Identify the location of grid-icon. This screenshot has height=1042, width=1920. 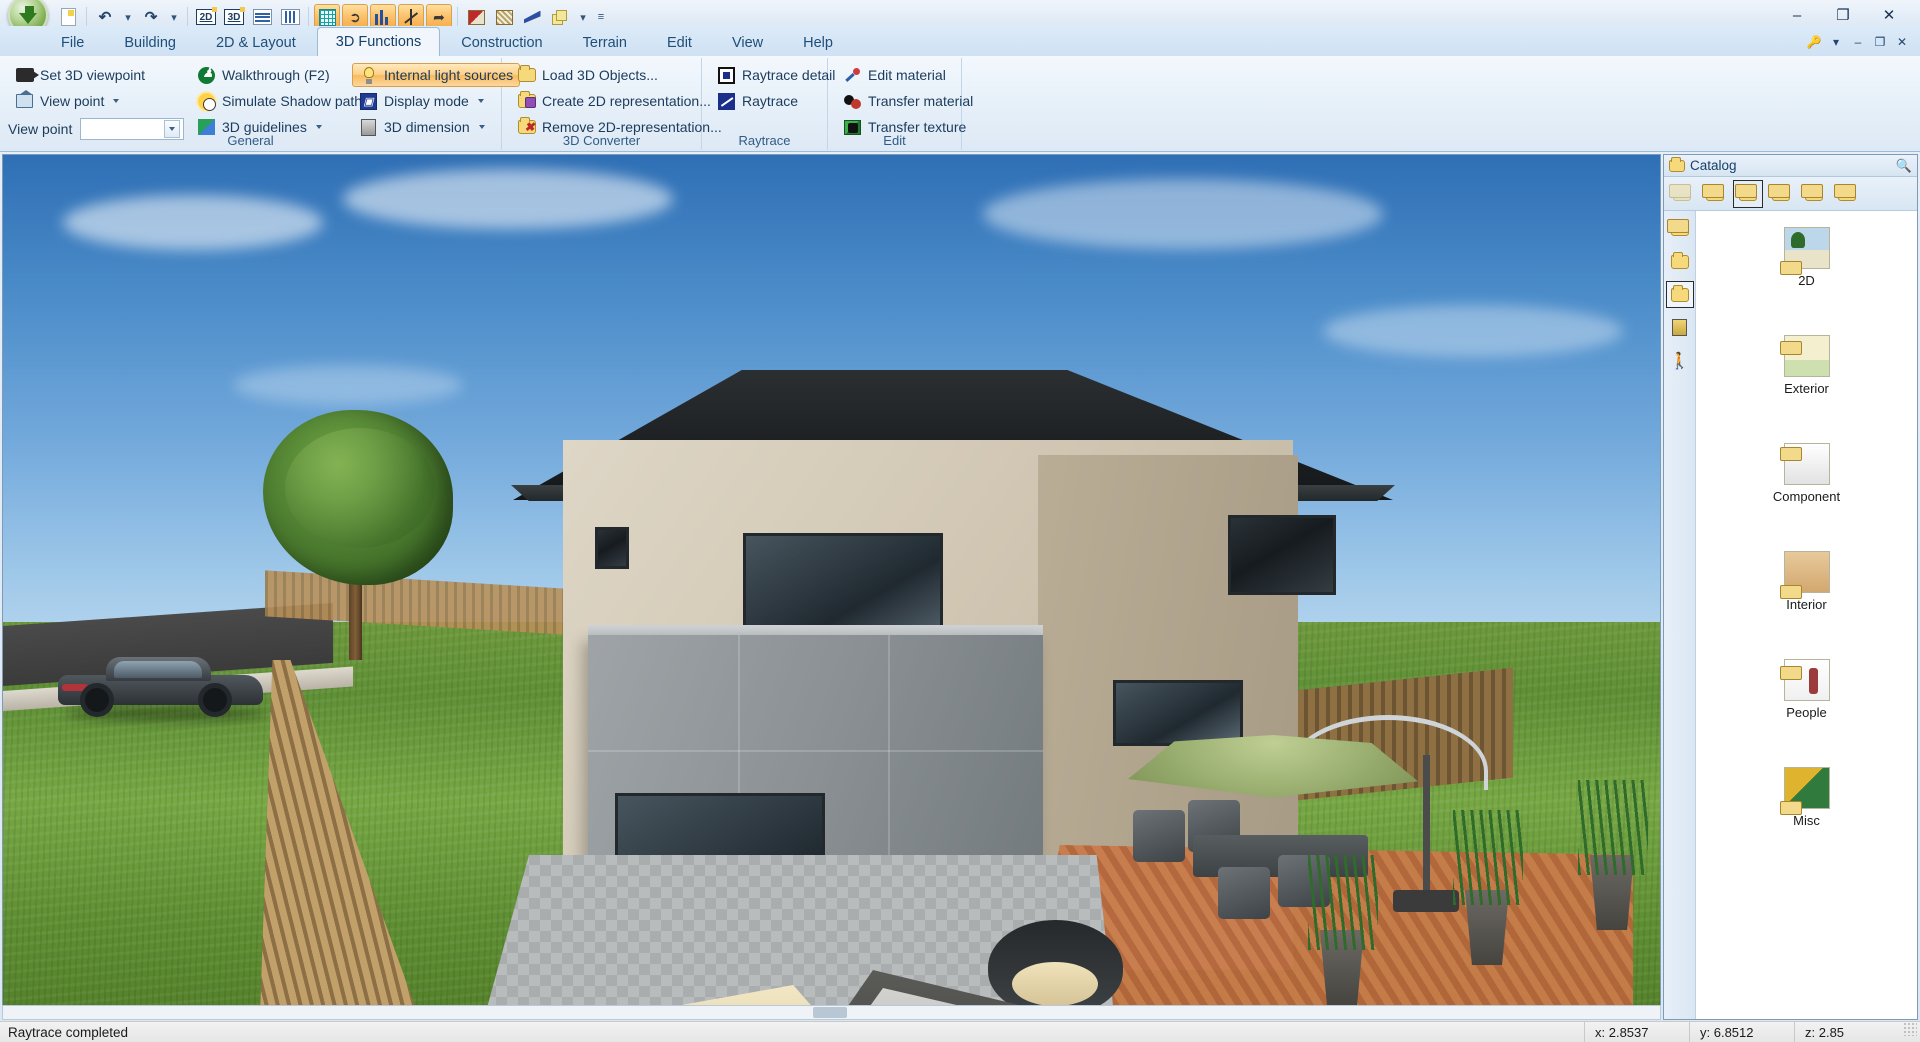
(327, 17).